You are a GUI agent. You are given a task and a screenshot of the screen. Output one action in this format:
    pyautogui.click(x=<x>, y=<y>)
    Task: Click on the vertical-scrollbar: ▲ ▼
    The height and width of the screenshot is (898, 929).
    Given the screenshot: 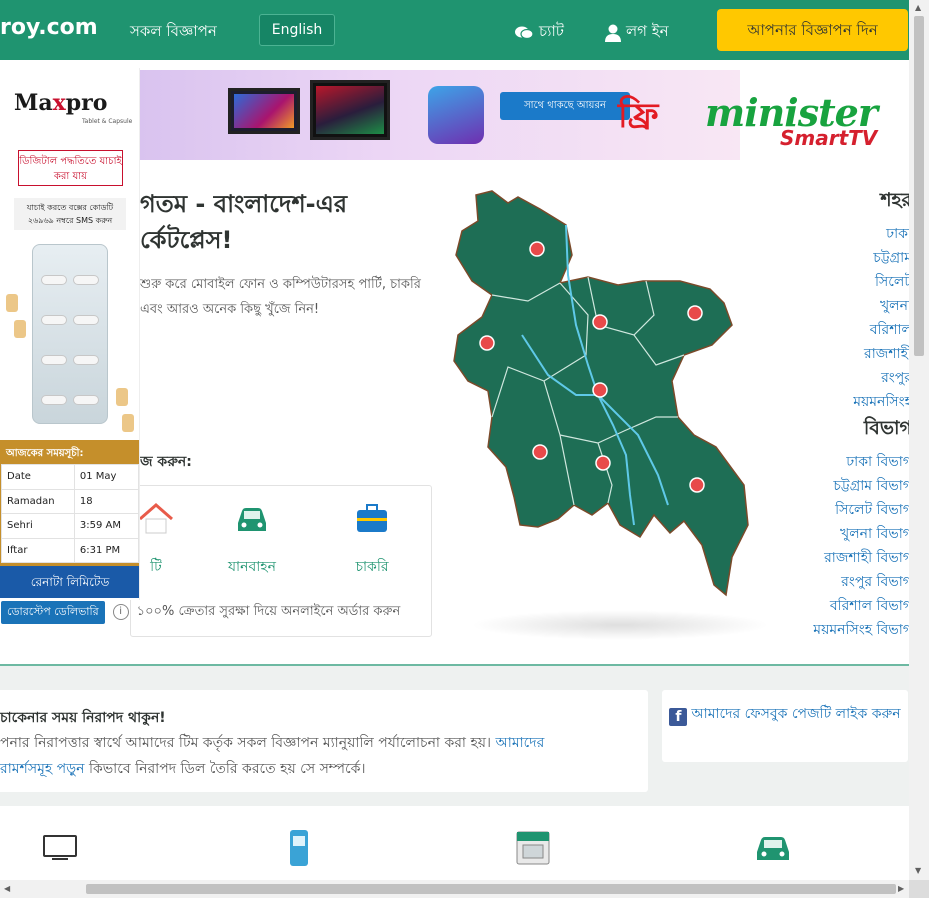 What is the action you would take?
    pyautogui.click(x=919, y=440)
    